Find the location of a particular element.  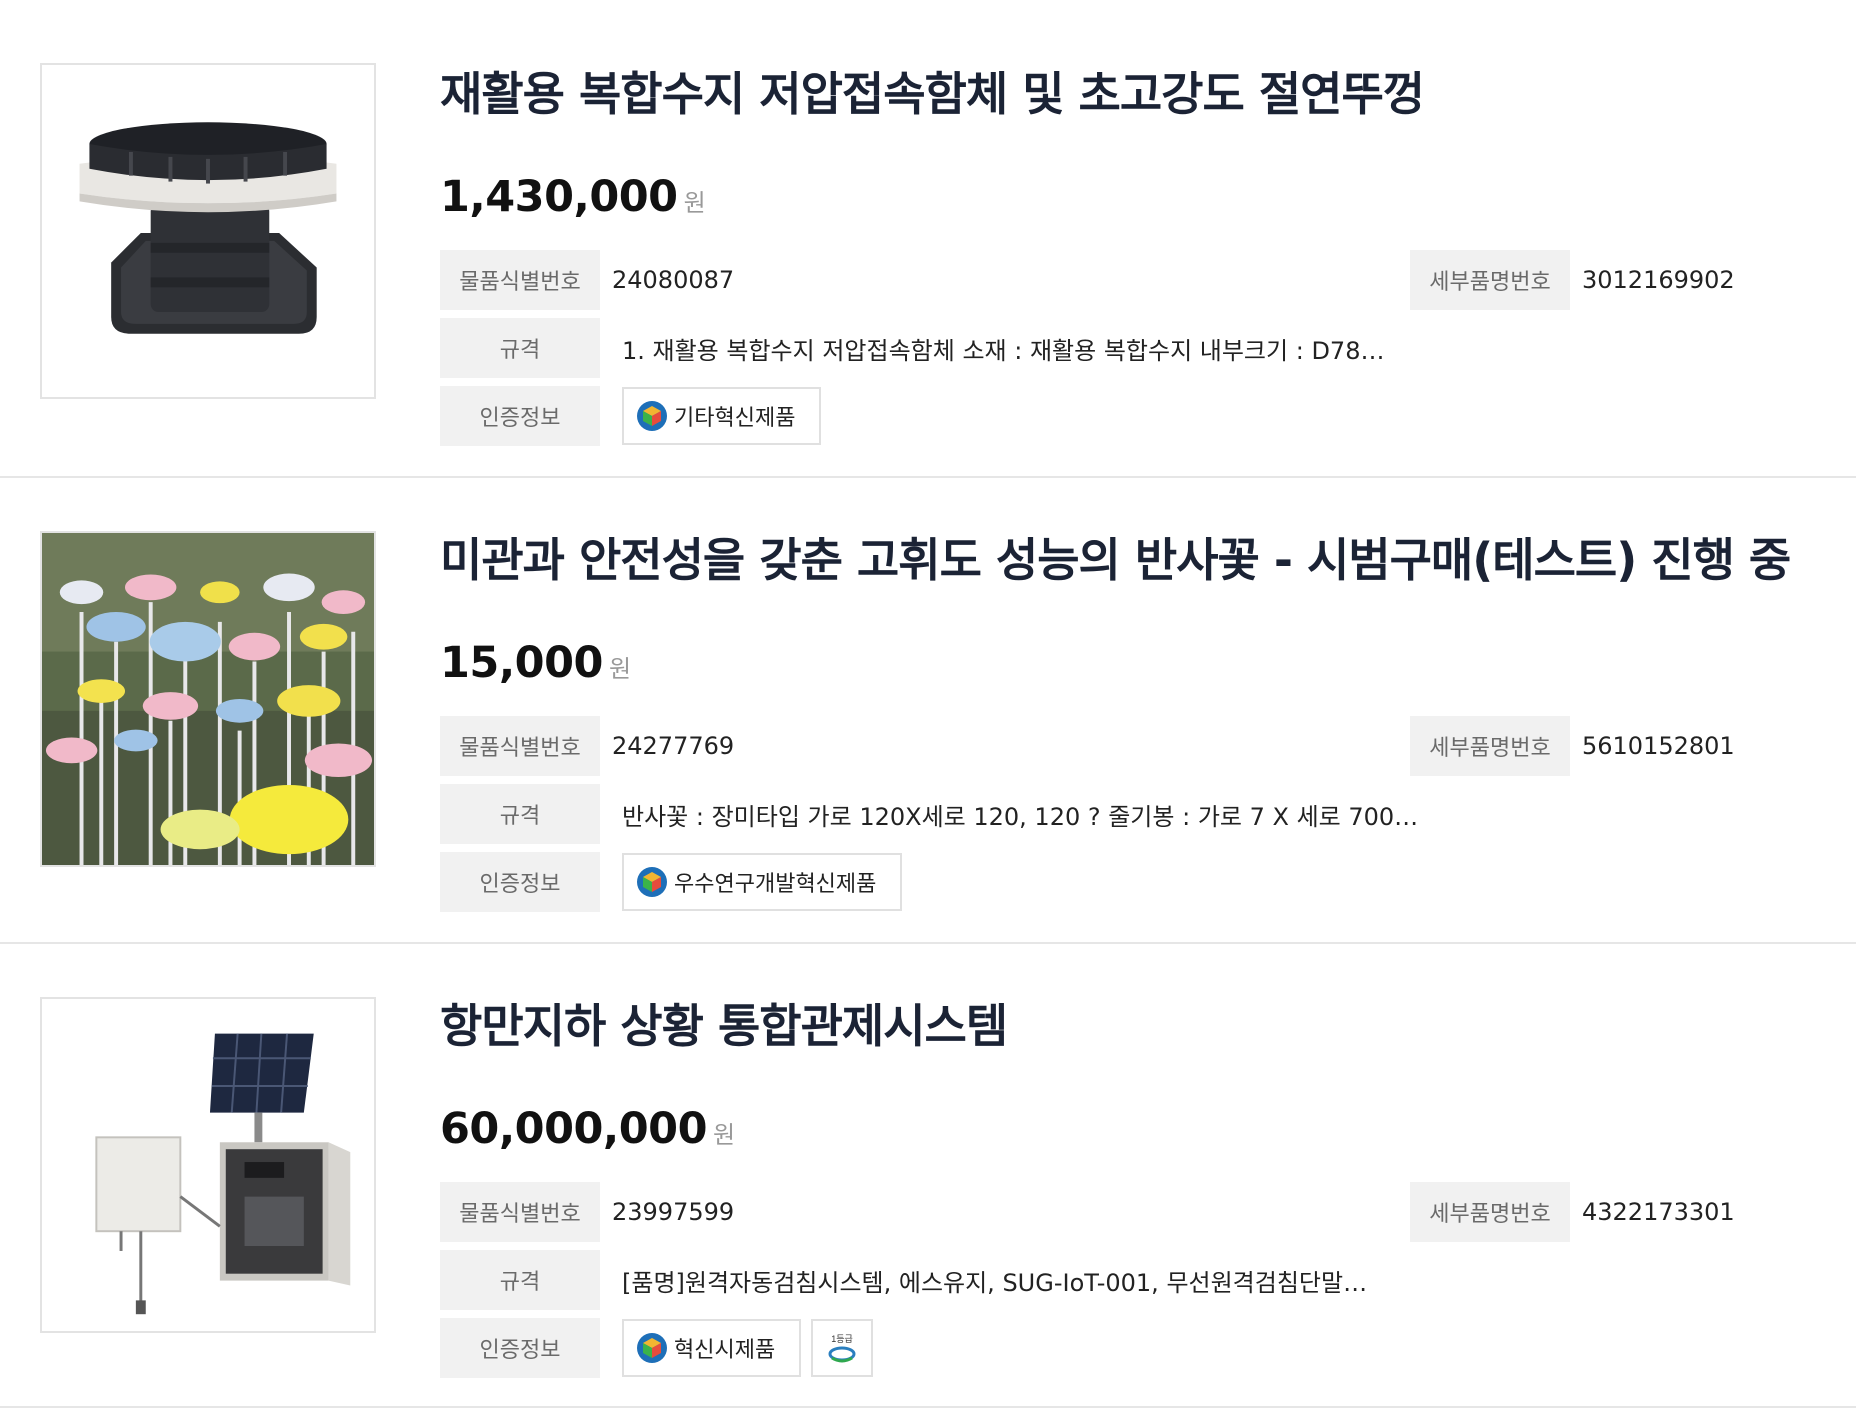

cert-row: 인증정보 우수연구개발혁신제품 is located at coordinates (671, 882).